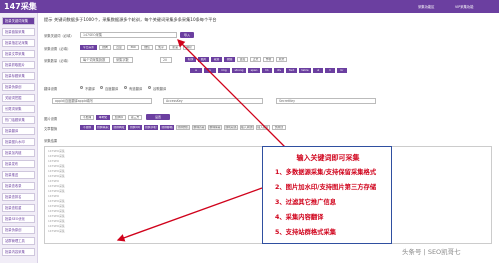 This screenshot has width=499, height=263. What do you see at coordinates (326, 172) in the screenshot?
I see `annotation-item: 1、多数据源采集/支持保留采集格式` at bounding box center [326, 172].